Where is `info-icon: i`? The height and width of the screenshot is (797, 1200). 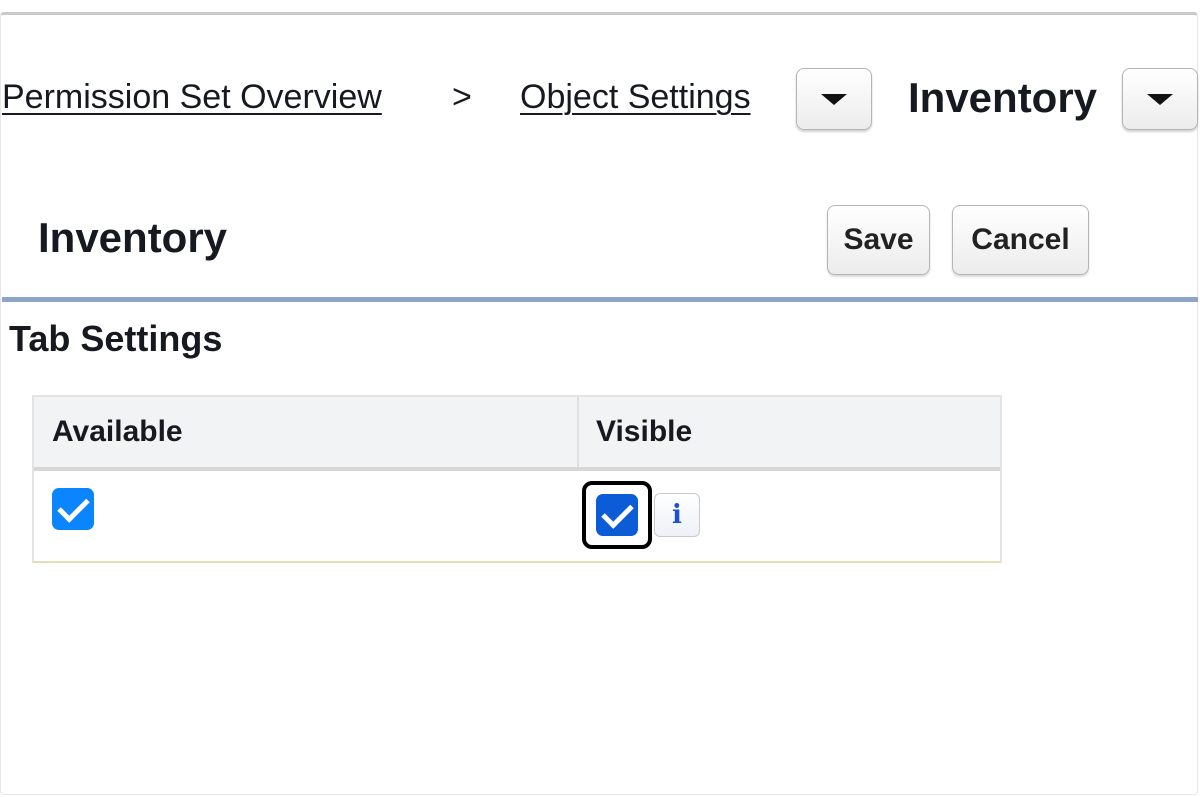 info-icon: i is located at coordinates (677, 515).